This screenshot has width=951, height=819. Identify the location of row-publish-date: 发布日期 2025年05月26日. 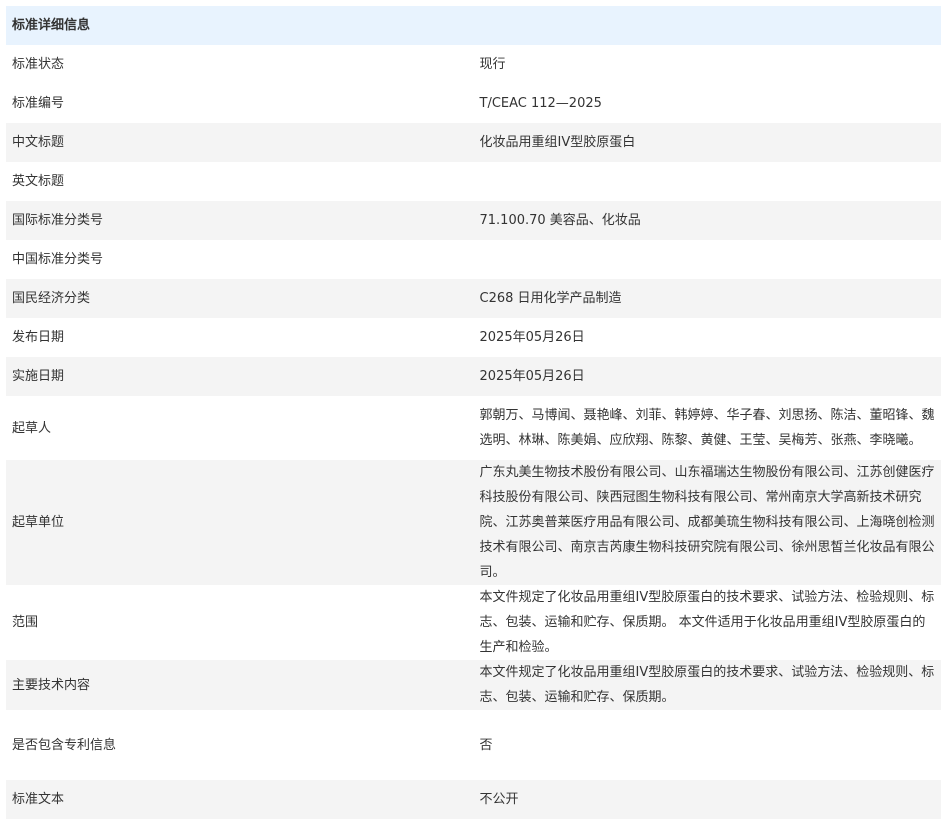
(473, 337).